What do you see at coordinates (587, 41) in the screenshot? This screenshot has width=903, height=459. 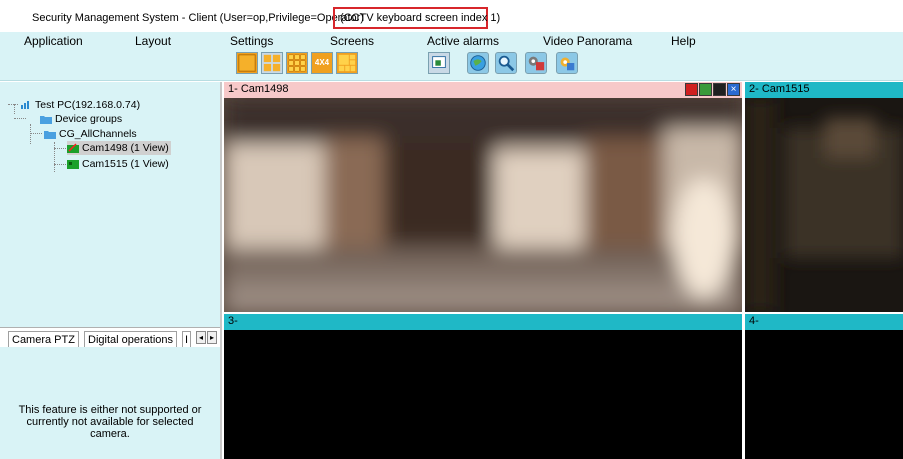 I see `menu-video-panorama: Video Panorama` at bounding box center [587, 41].